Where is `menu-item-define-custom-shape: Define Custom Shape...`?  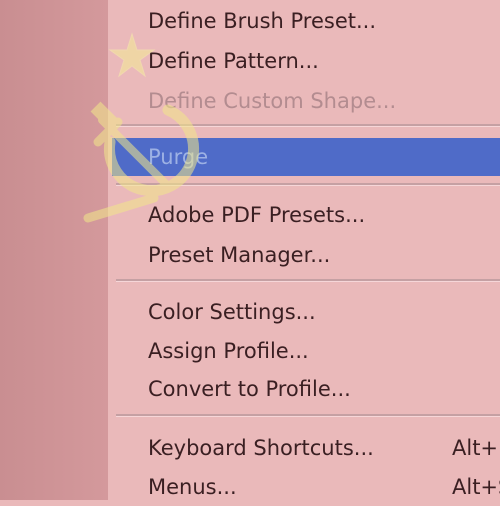
menu-item-define-custom-shape: Define Custom Shape... is located at coordinates (304, 101).